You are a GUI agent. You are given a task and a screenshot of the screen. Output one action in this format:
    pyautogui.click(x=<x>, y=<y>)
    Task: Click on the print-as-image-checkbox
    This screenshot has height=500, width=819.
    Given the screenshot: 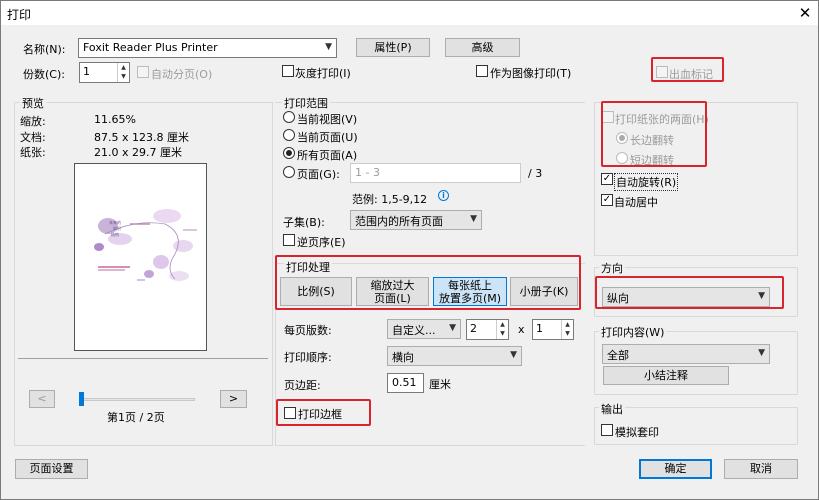 What is the action you would take?
    pyautogui.click(x=482, y=71)
    